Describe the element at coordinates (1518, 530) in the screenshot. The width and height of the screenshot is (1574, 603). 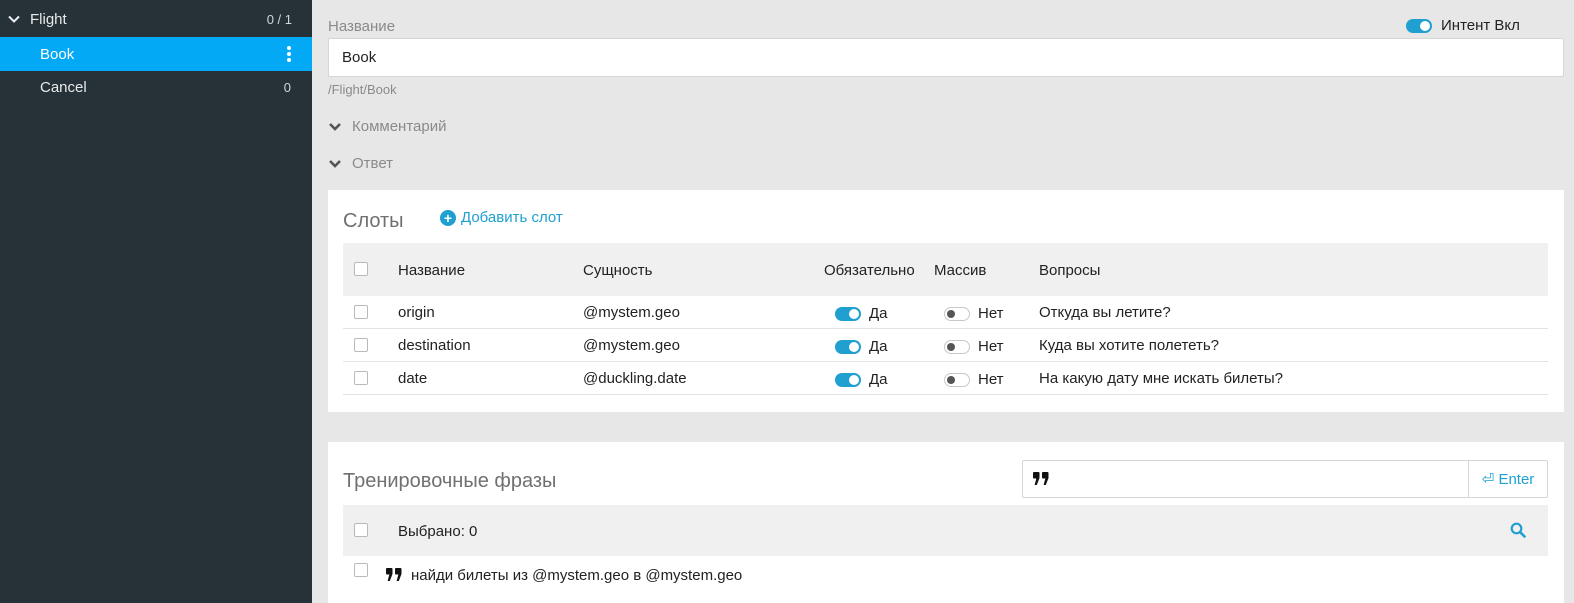
I see `search-icon` at that location.